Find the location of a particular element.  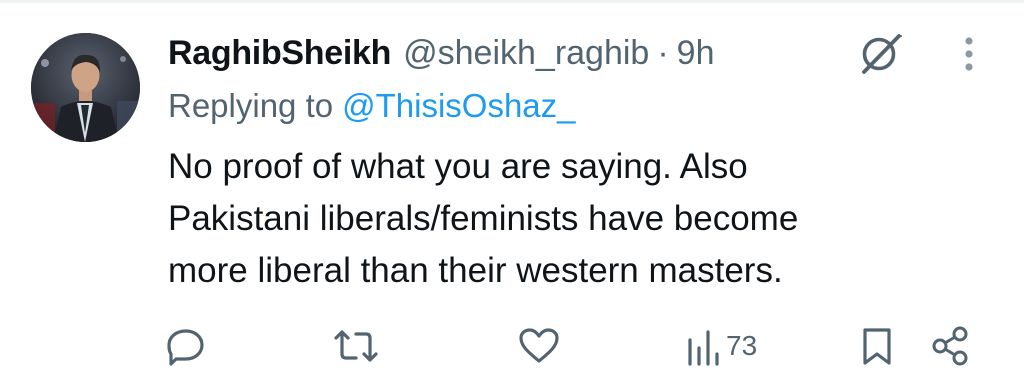

display-name: RaghibSheikh is located at coordinates (279, 53).